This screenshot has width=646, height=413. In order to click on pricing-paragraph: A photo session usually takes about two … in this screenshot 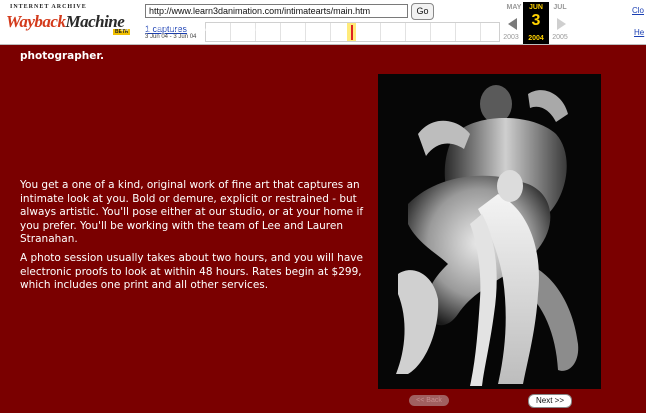, I will do `click(191, 271)`.